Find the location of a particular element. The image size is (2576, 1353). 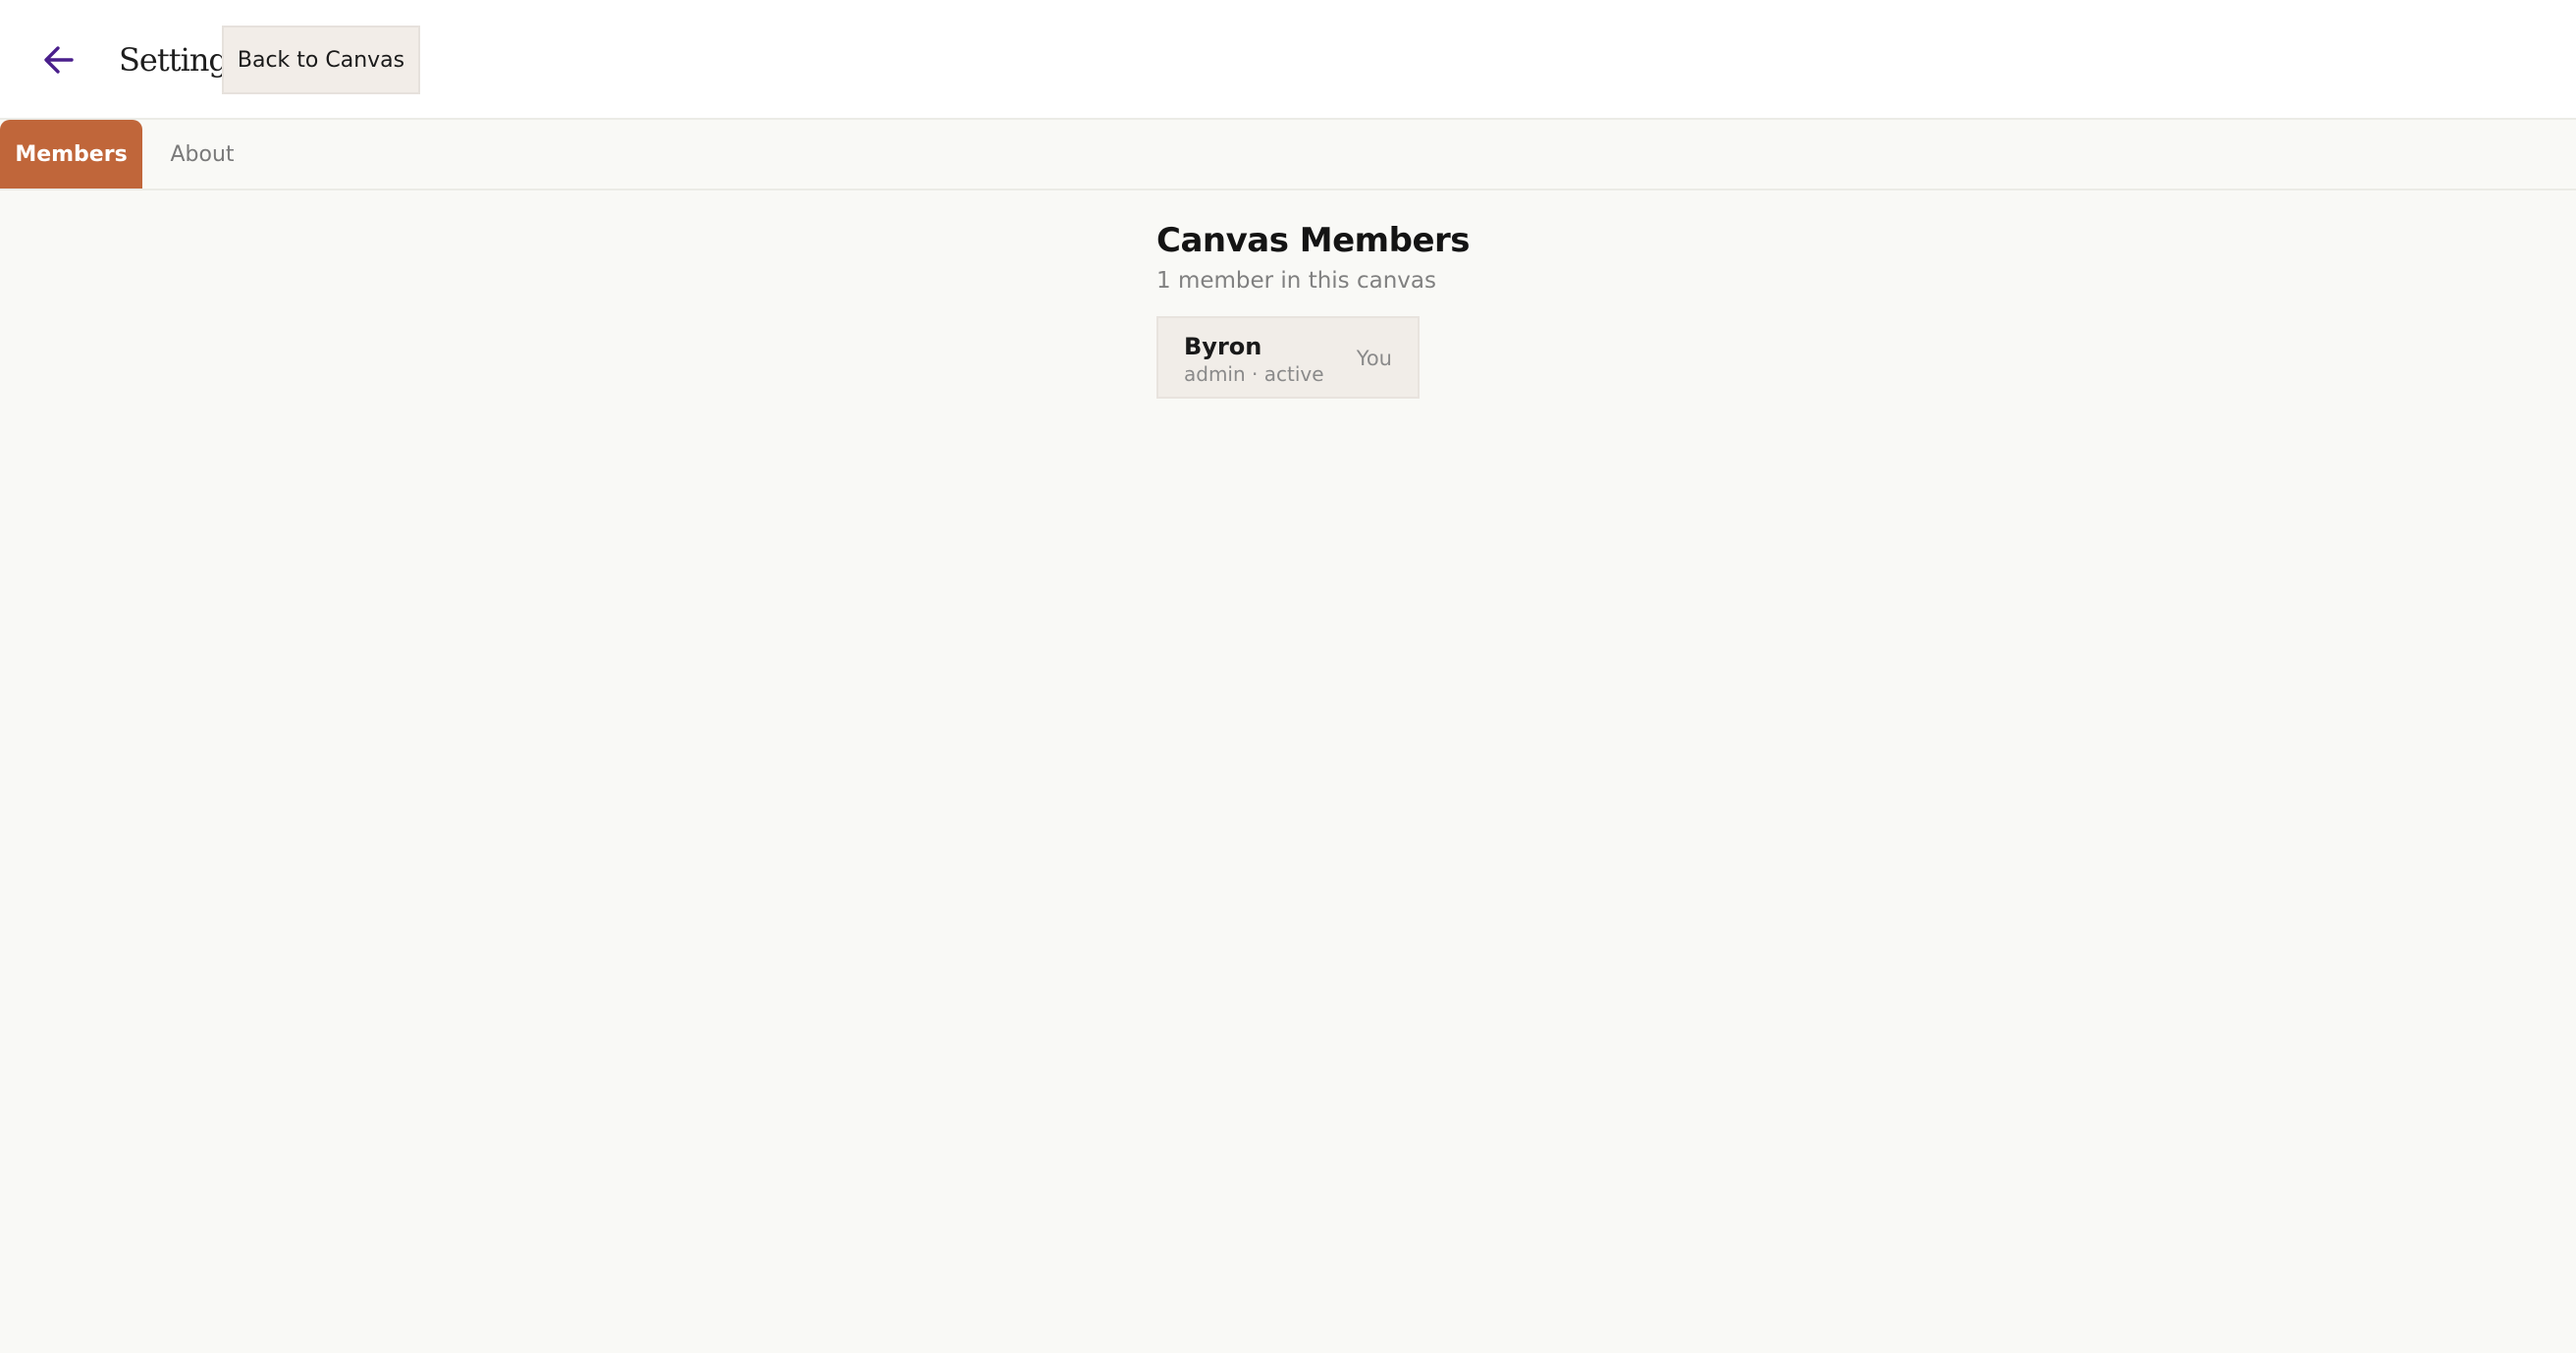

back-arrow-button is located at coordinates (59, 59).